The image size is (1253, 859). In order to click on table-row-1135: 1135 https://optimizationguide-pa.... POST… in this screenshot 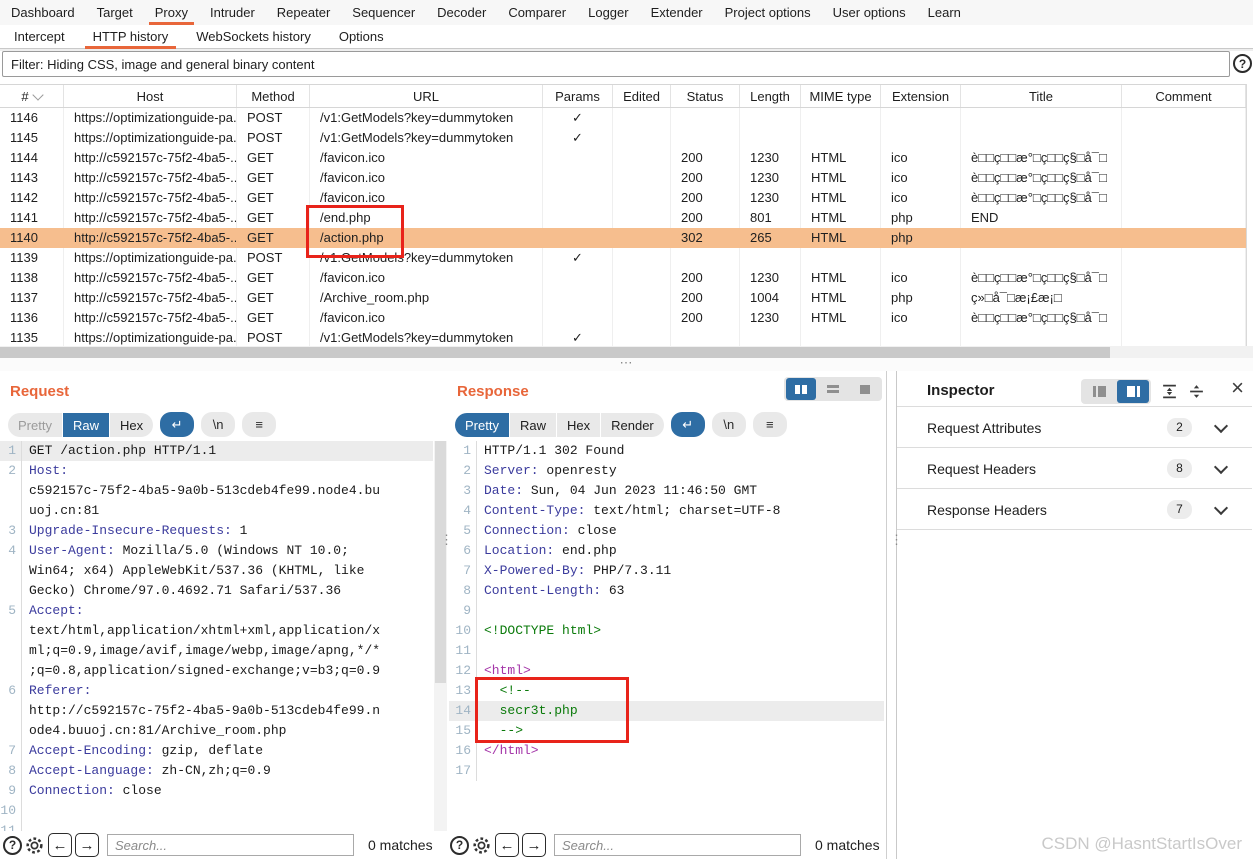, I will do `click(623, 338)`.